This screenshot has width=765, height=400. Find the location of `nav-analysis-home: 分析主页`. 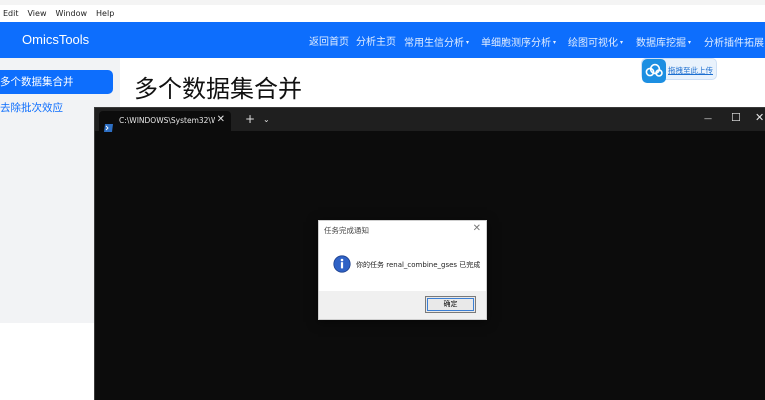

nav-analysis-home: 分析主页 is located at coordinates (376, 40).